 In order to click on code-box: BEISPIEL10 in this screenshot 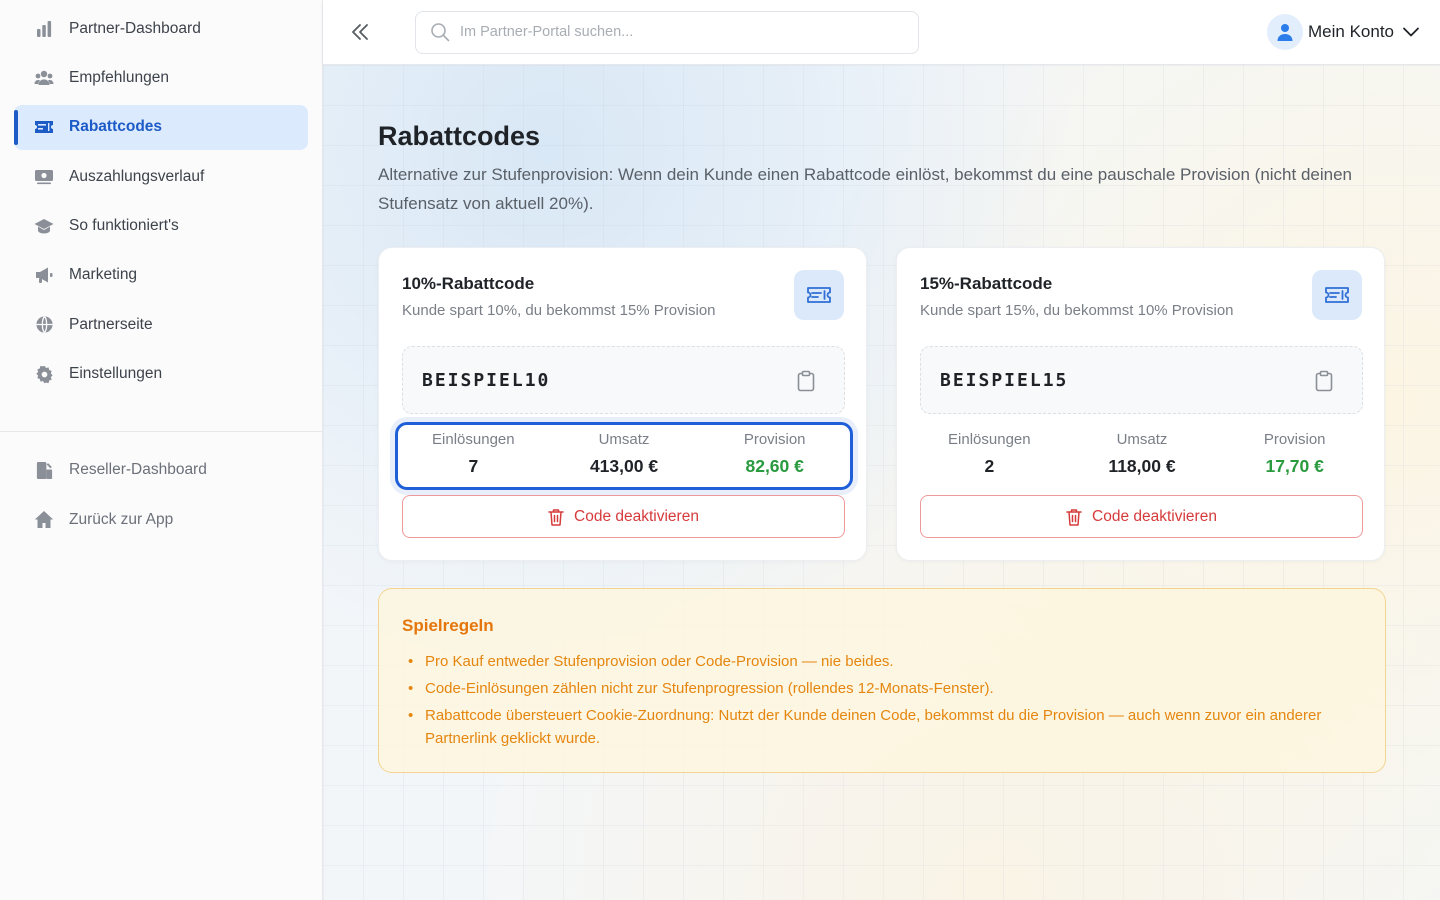, I will do `click(623, 380)`.